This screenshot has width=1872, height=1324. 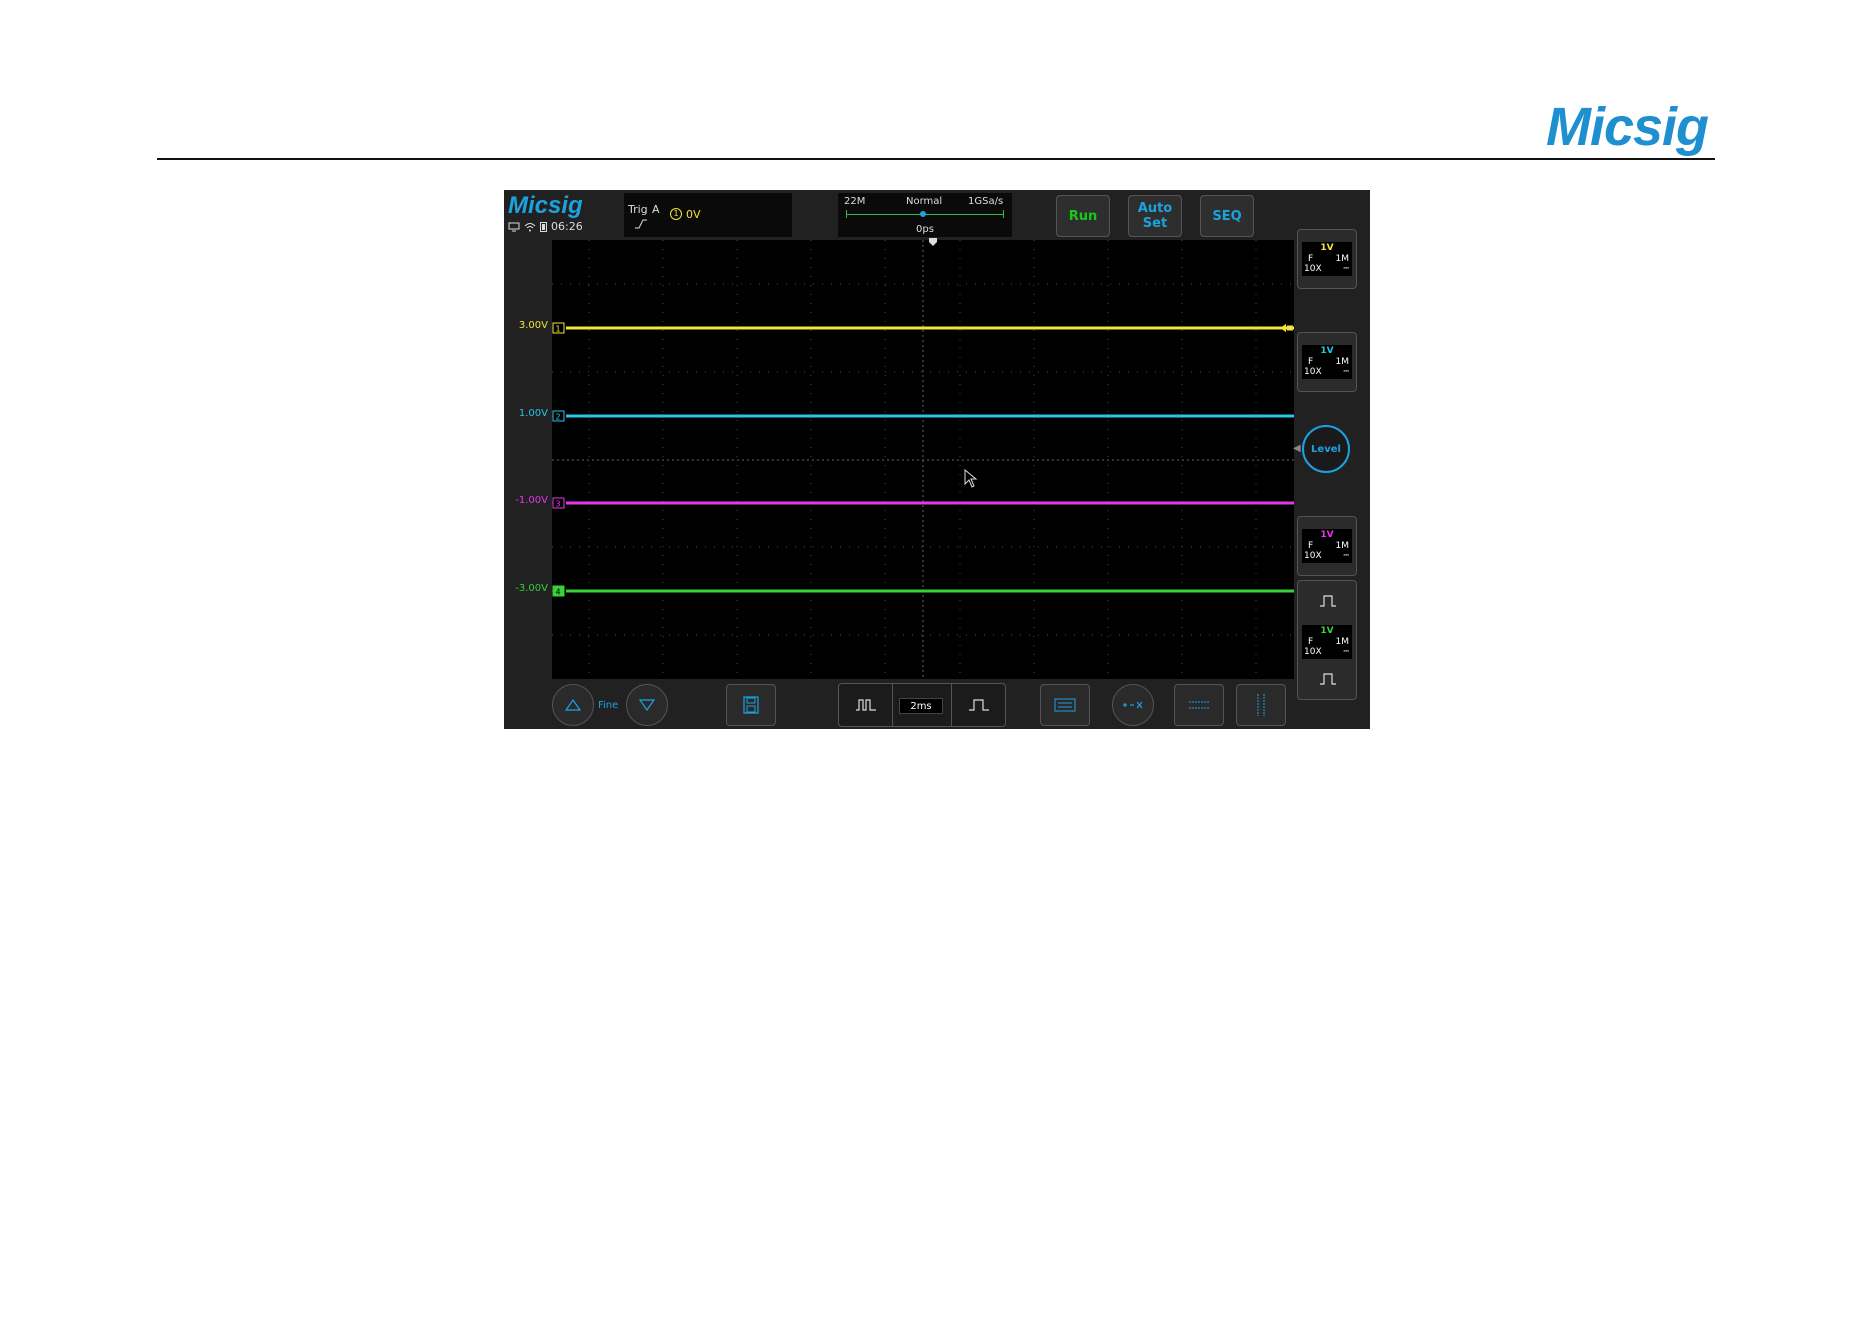 What do you see at coordinates (1311, 642) in the screenshot?
I see `ch4-bandwidth: F` at bounding box center [1311, 642].